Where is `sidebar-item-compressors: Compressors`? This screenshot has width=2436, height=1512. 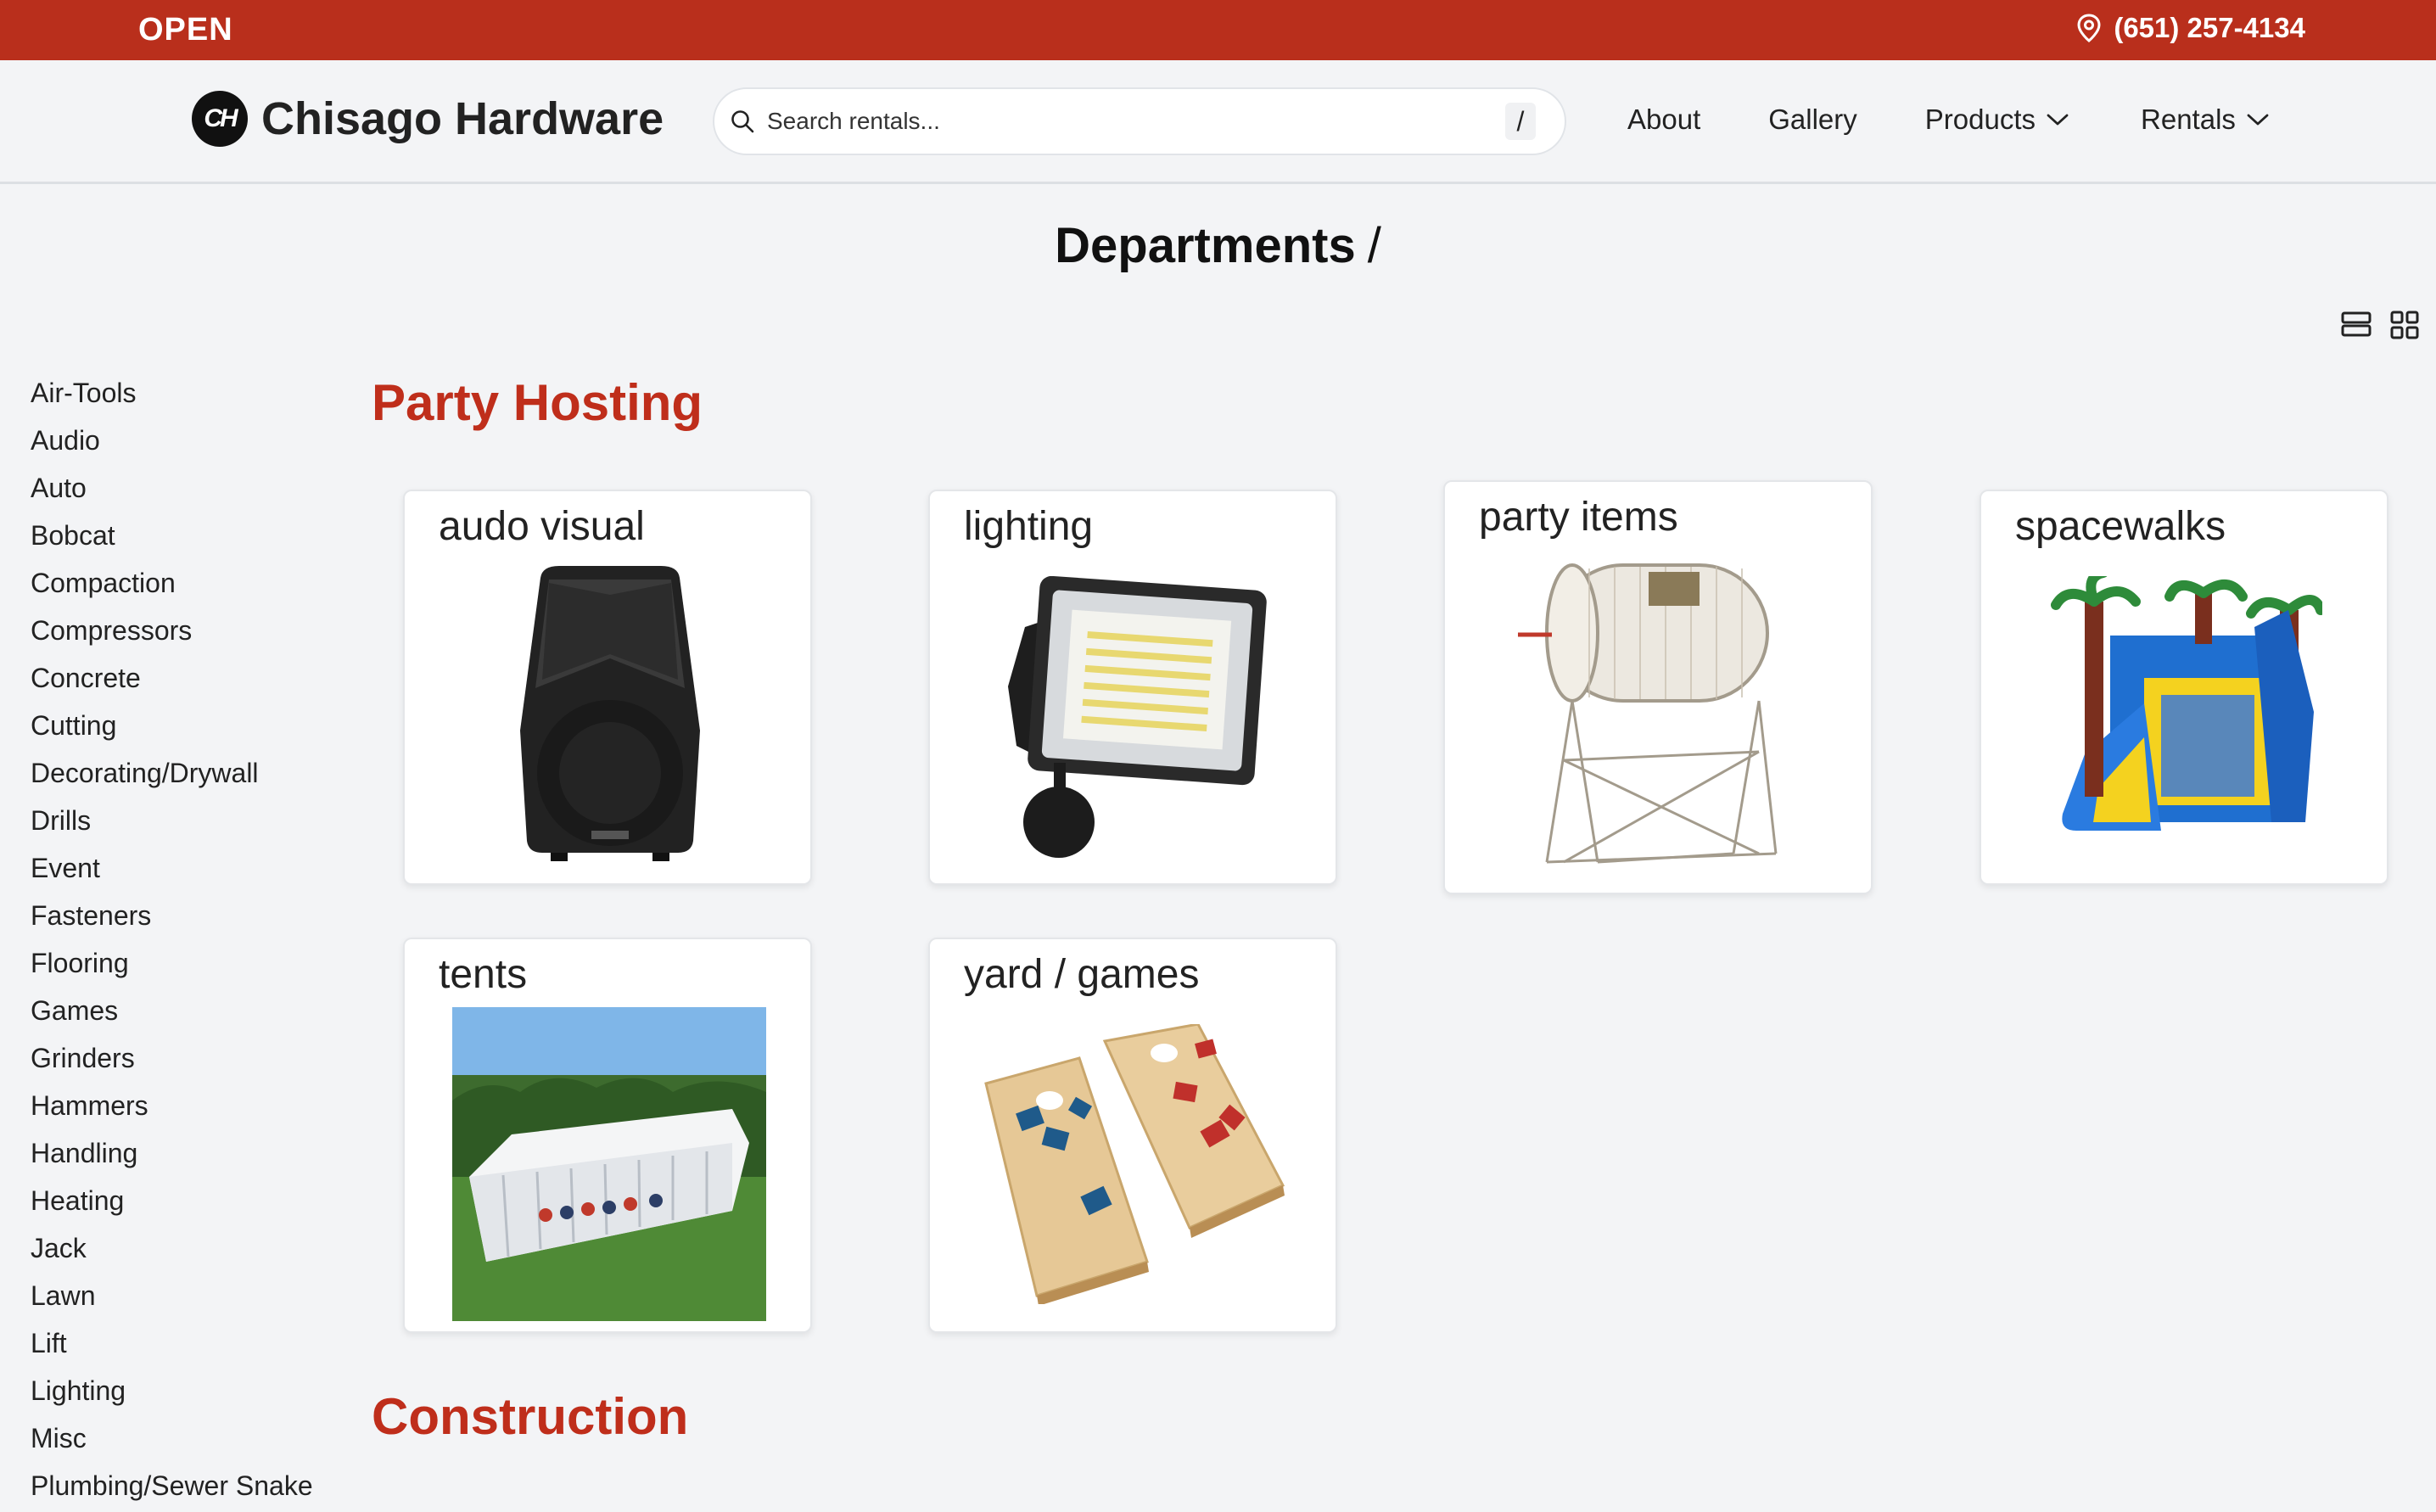
sidebar-item-compressors: Compressors is located at coordinates (175, 633).